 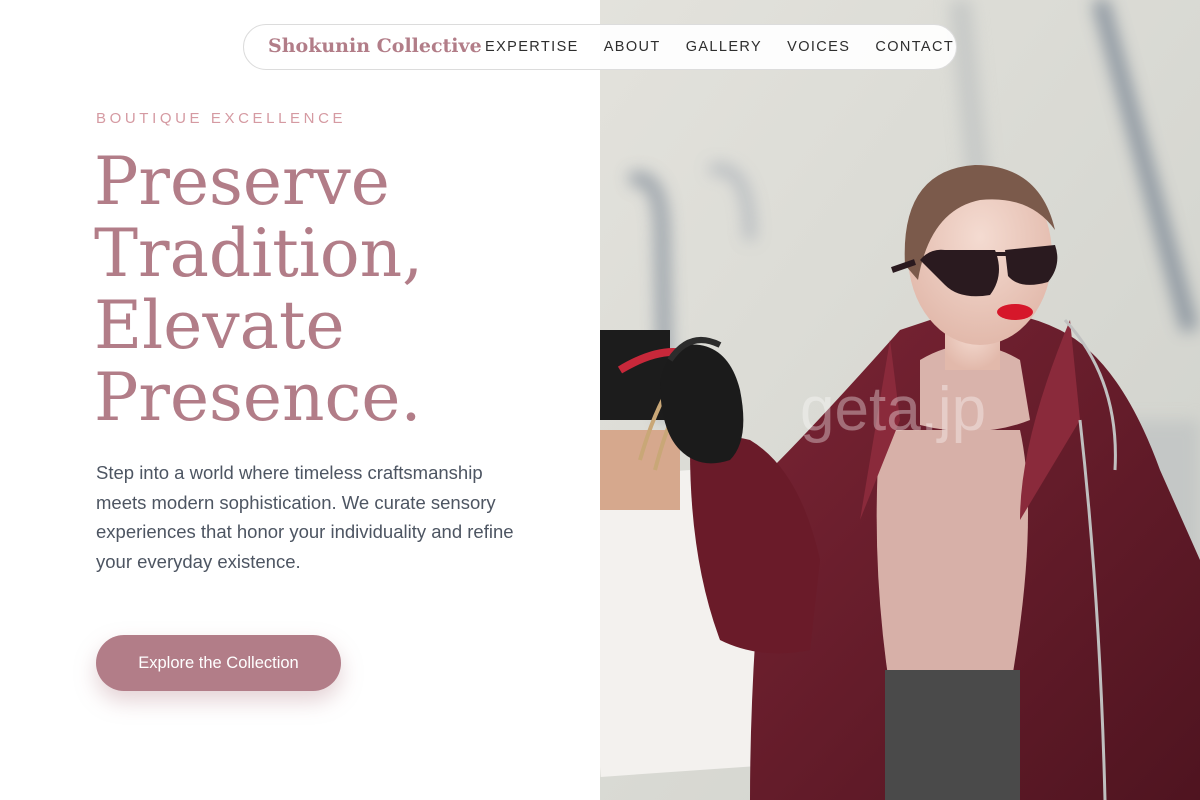 I want to click on nav-link-contact: CONTACT, so click(x=914, y=47).